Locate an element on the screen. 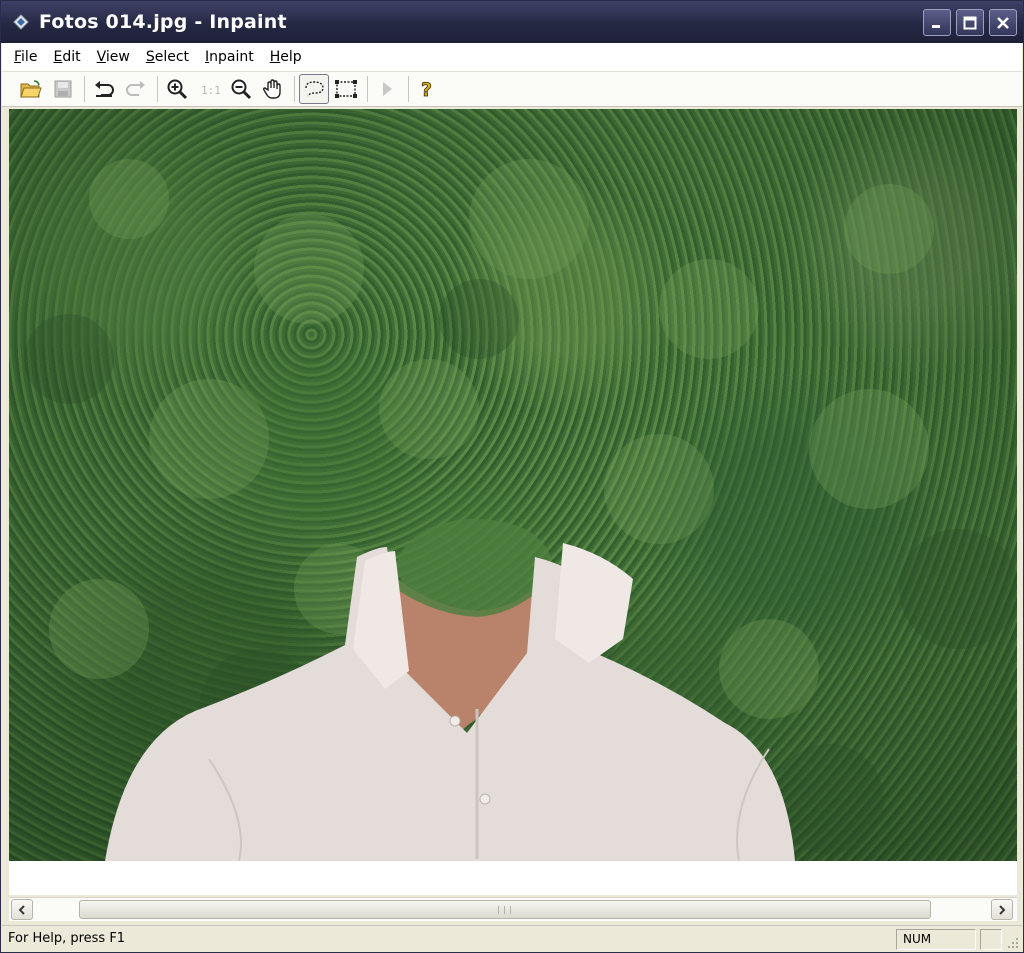 The height and width of the screenshot is (953, 1024). svg-text: 1:1 is located at coordinates (210, 90).